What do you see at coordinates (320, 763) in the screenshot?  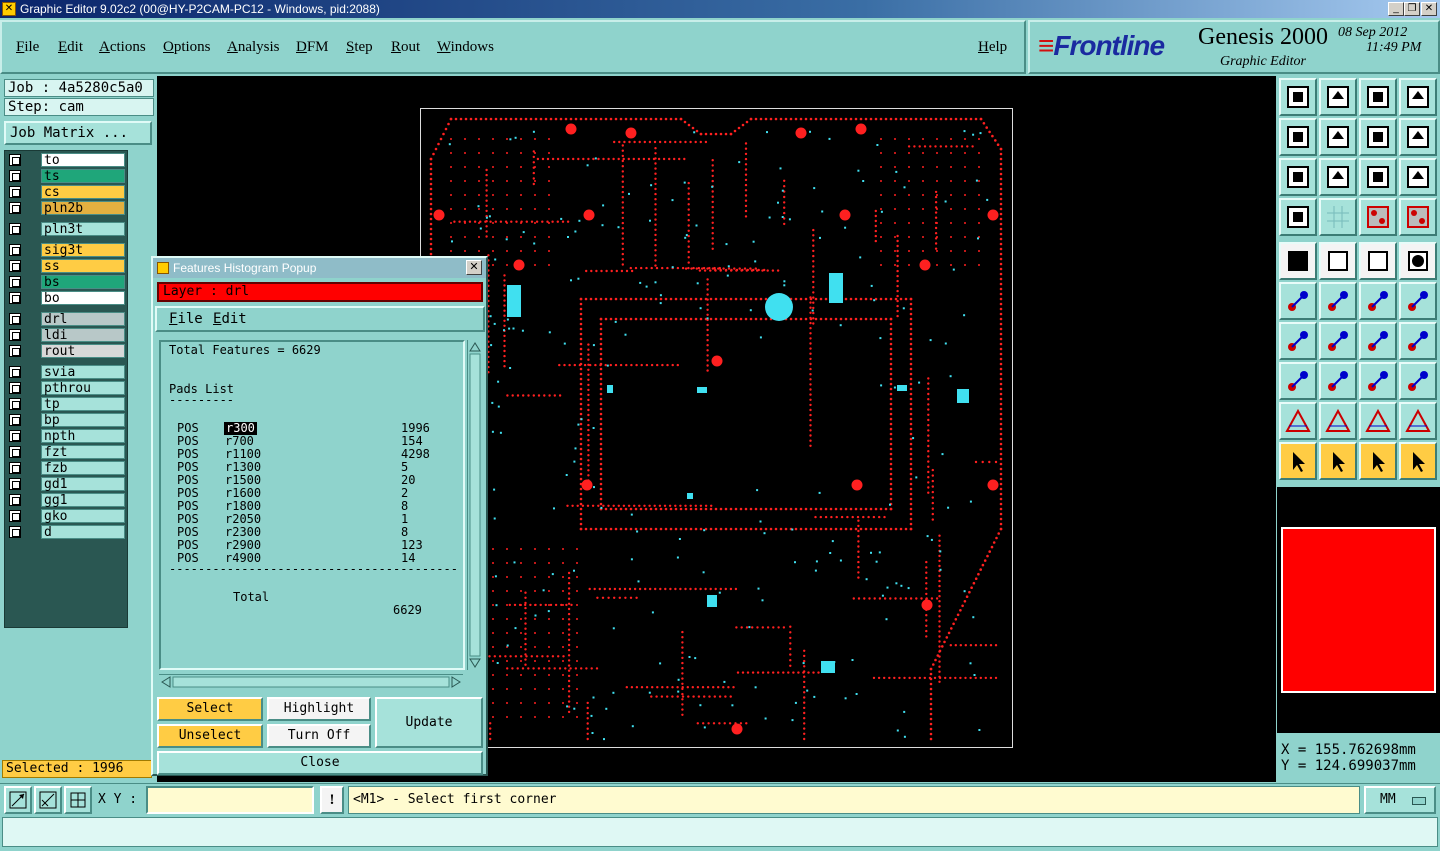 I see `popup-close-button: Close` at bounding box center [320, 763].